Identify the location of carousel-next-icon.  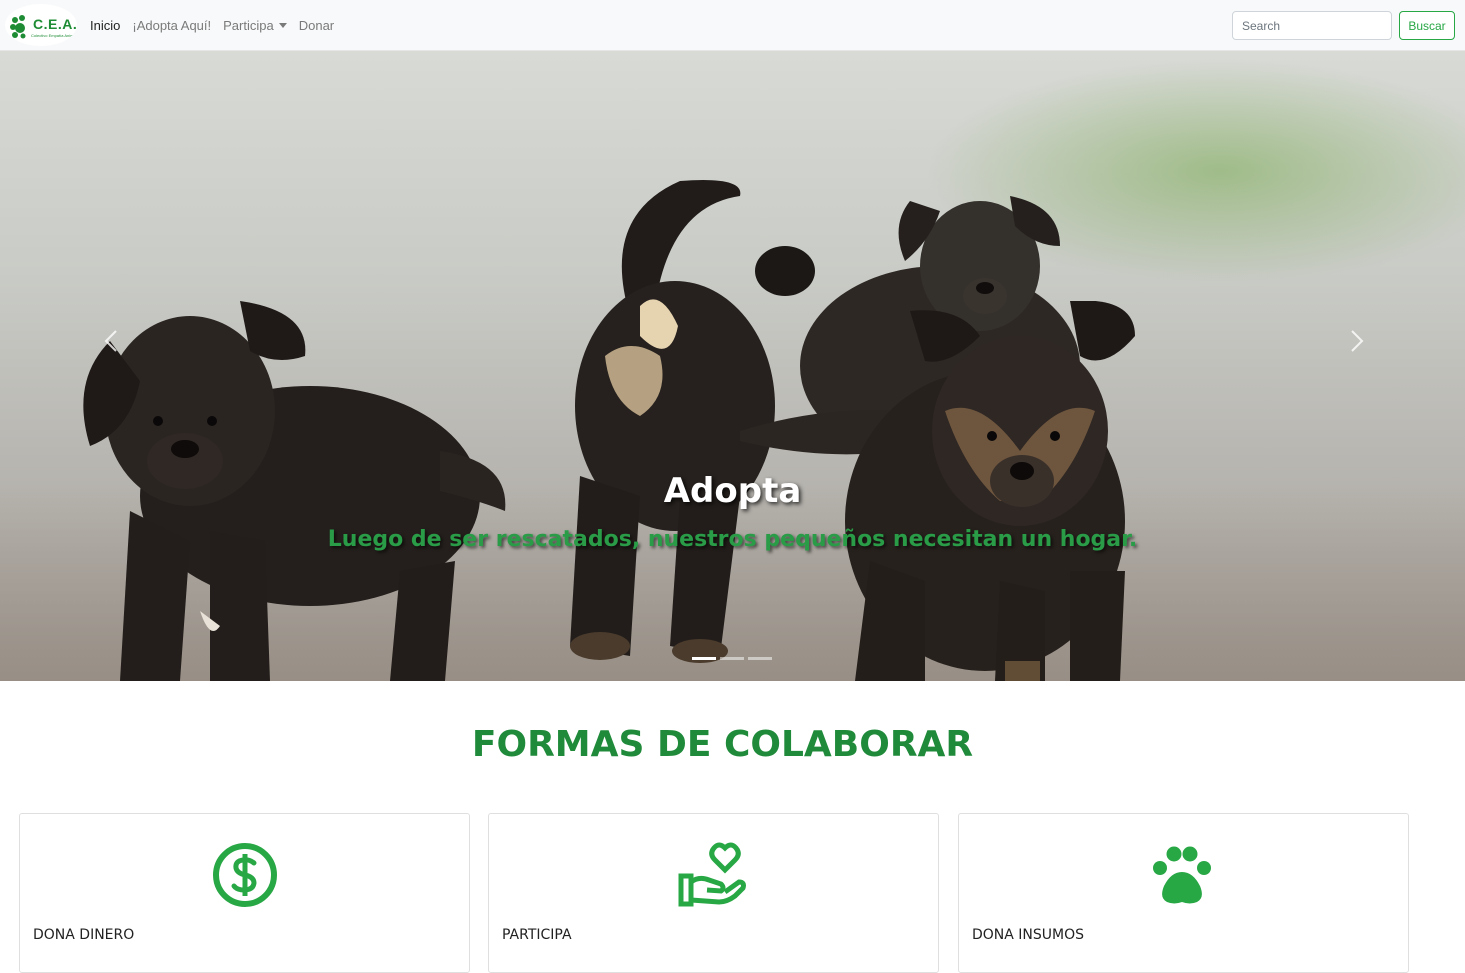
(1355, 341).